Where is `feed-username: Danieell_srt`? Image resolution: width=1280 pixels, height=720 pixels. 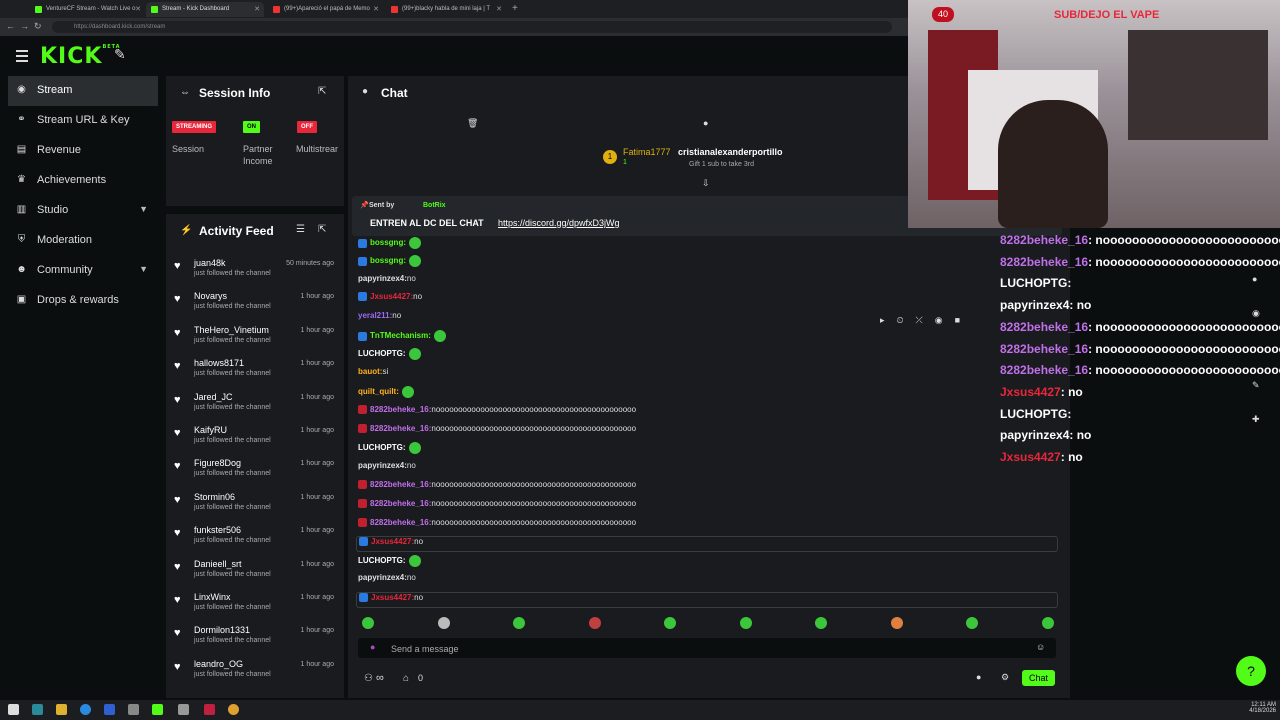
feed-username: Danieell_srt is located at coordinates (218, 564).